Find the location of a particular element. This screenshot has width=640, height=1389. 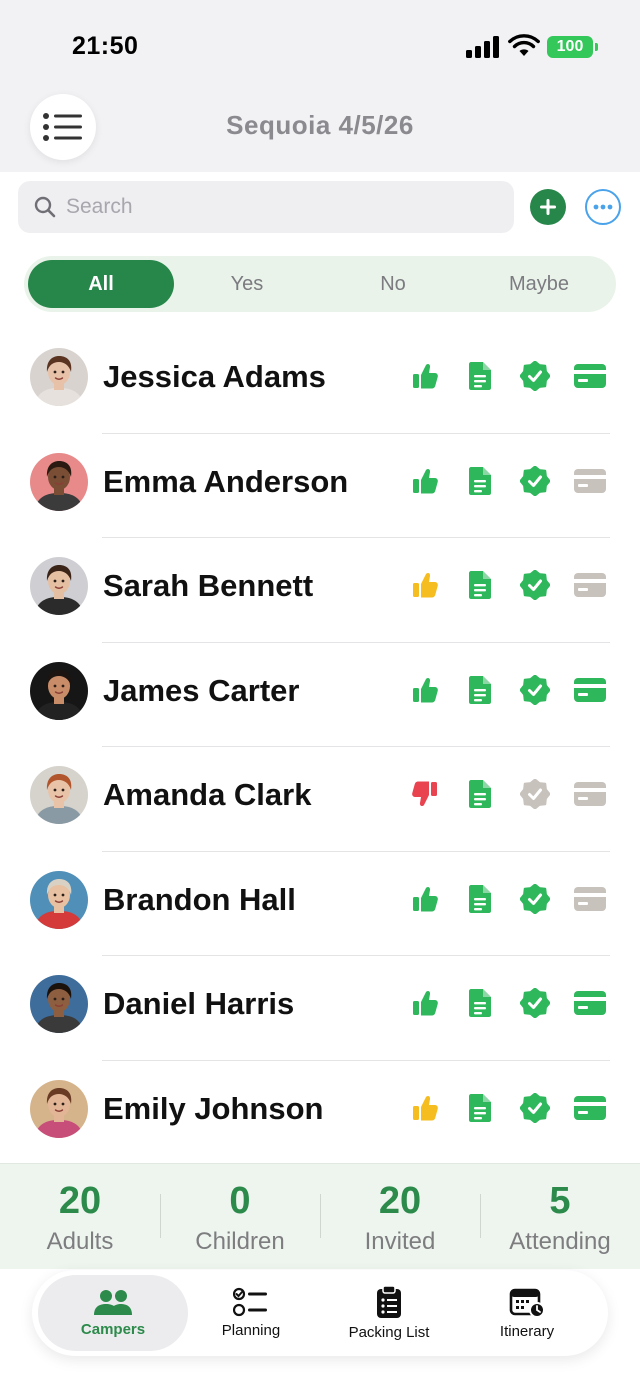

filter-segment-maybe: Maybe is located at coordinates (539, 284).